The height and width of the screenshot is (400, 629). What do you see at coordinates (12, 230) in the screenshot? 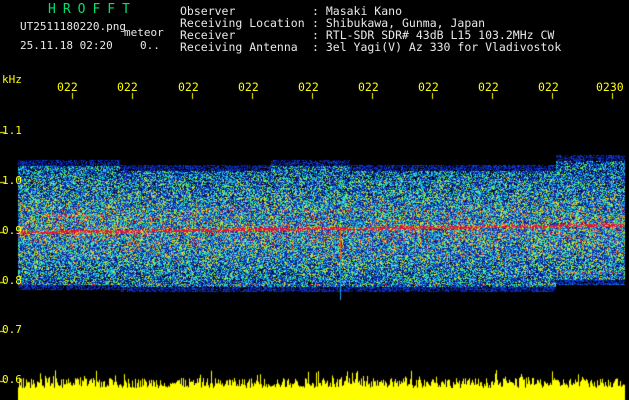
I see `freq-label-0-9: 0.9` at bounding box center [12, 230].